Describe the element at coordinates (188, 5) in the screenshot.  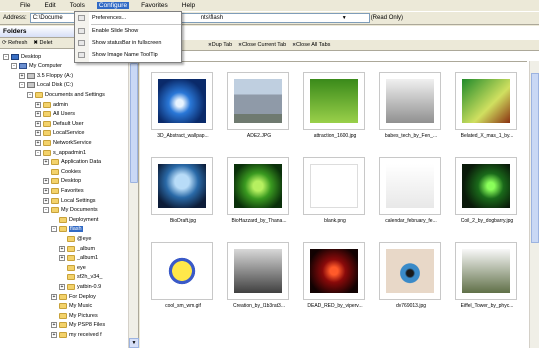
I see `menu-help: Help` at that location.